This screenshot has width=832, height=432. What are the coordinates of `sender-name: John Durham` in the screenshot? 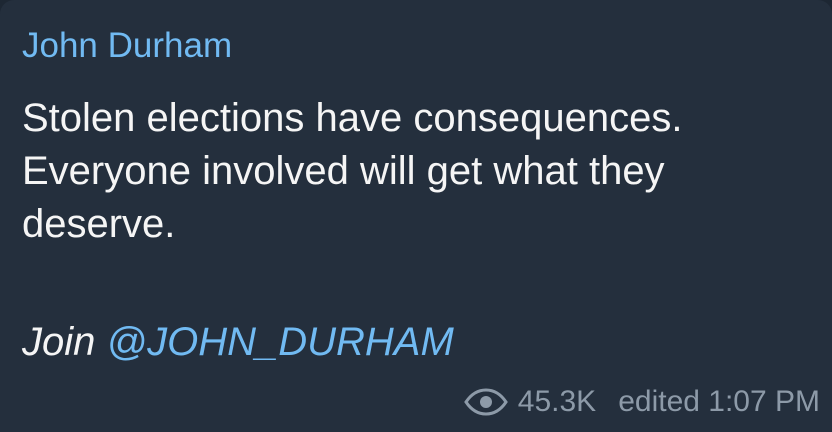 It's located at (127, 46).